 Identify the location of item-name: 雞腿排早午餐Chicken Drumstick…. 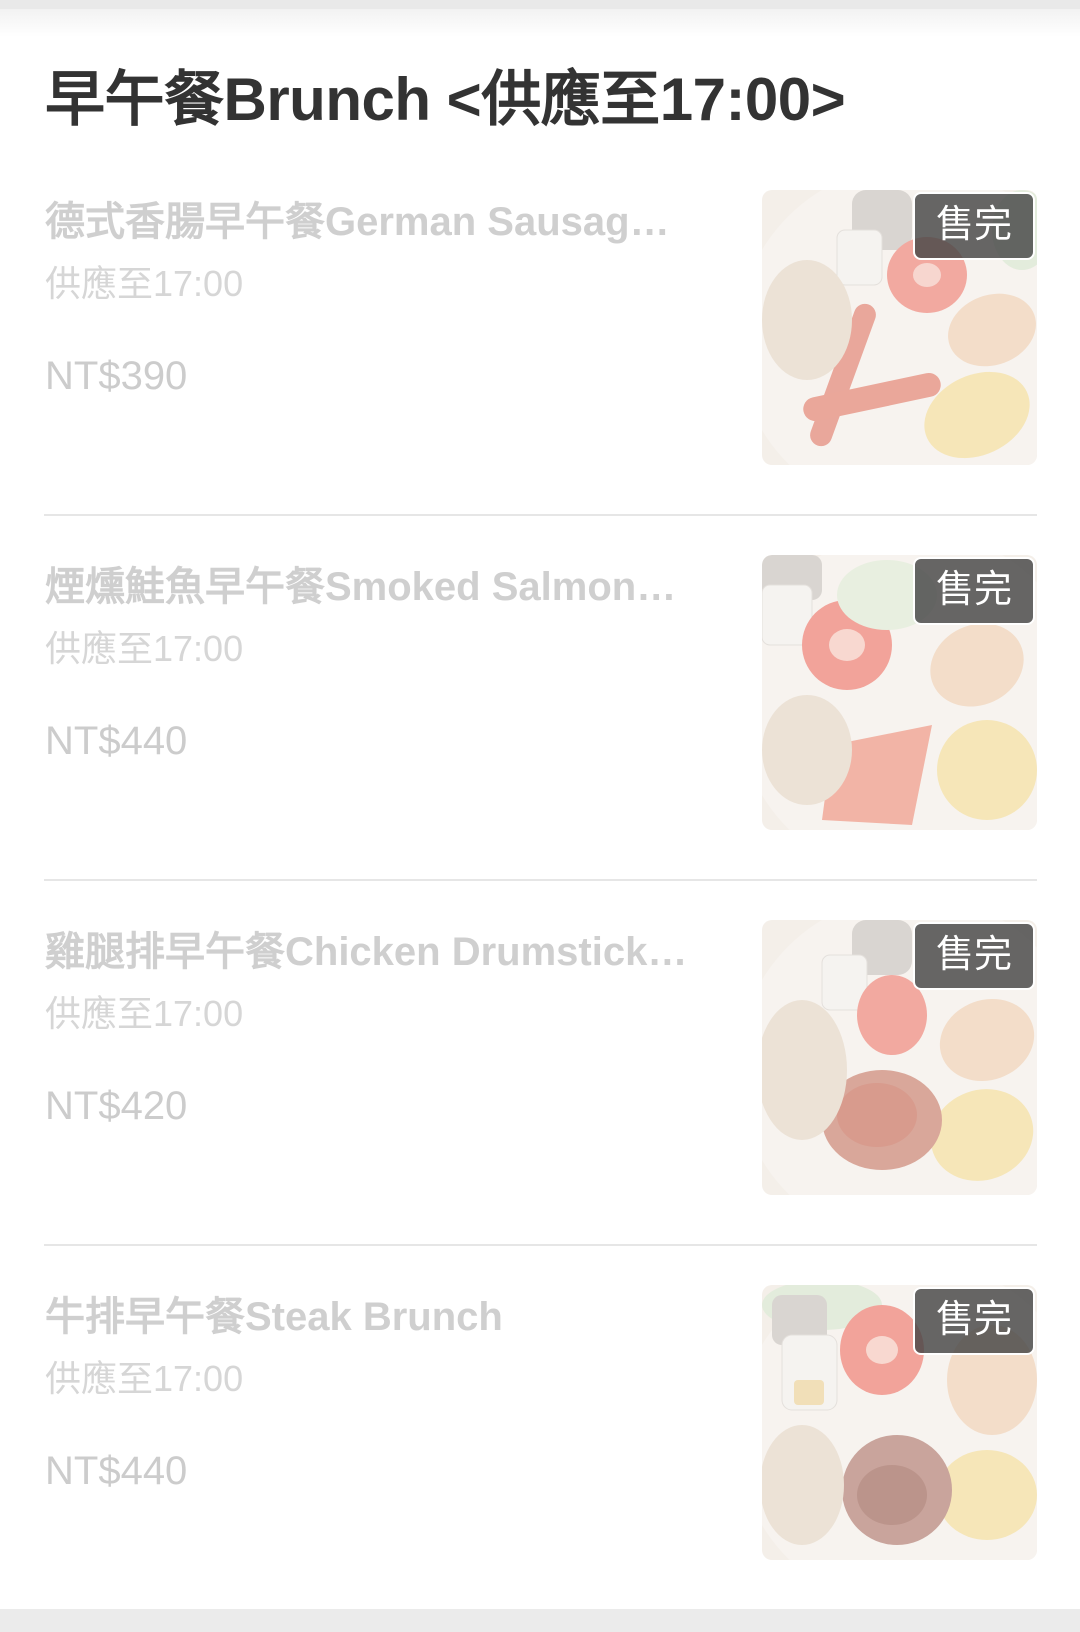
(366, 952).